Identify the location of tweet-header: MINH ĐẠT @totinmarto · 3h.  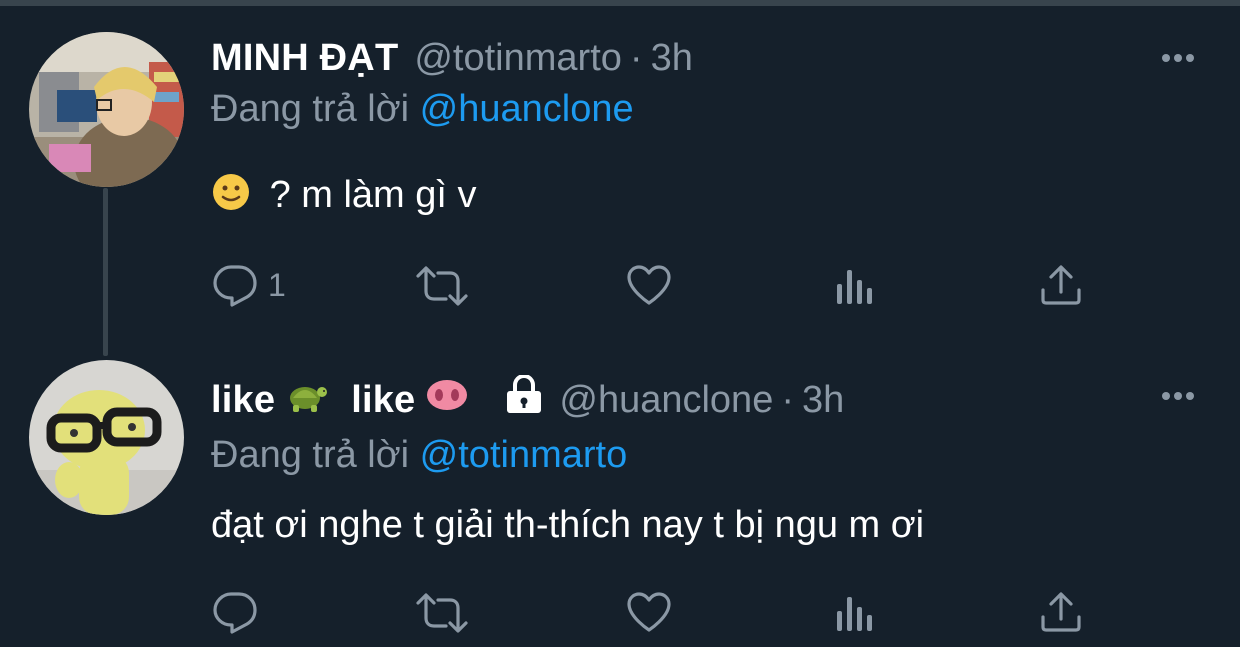
(452, 58).